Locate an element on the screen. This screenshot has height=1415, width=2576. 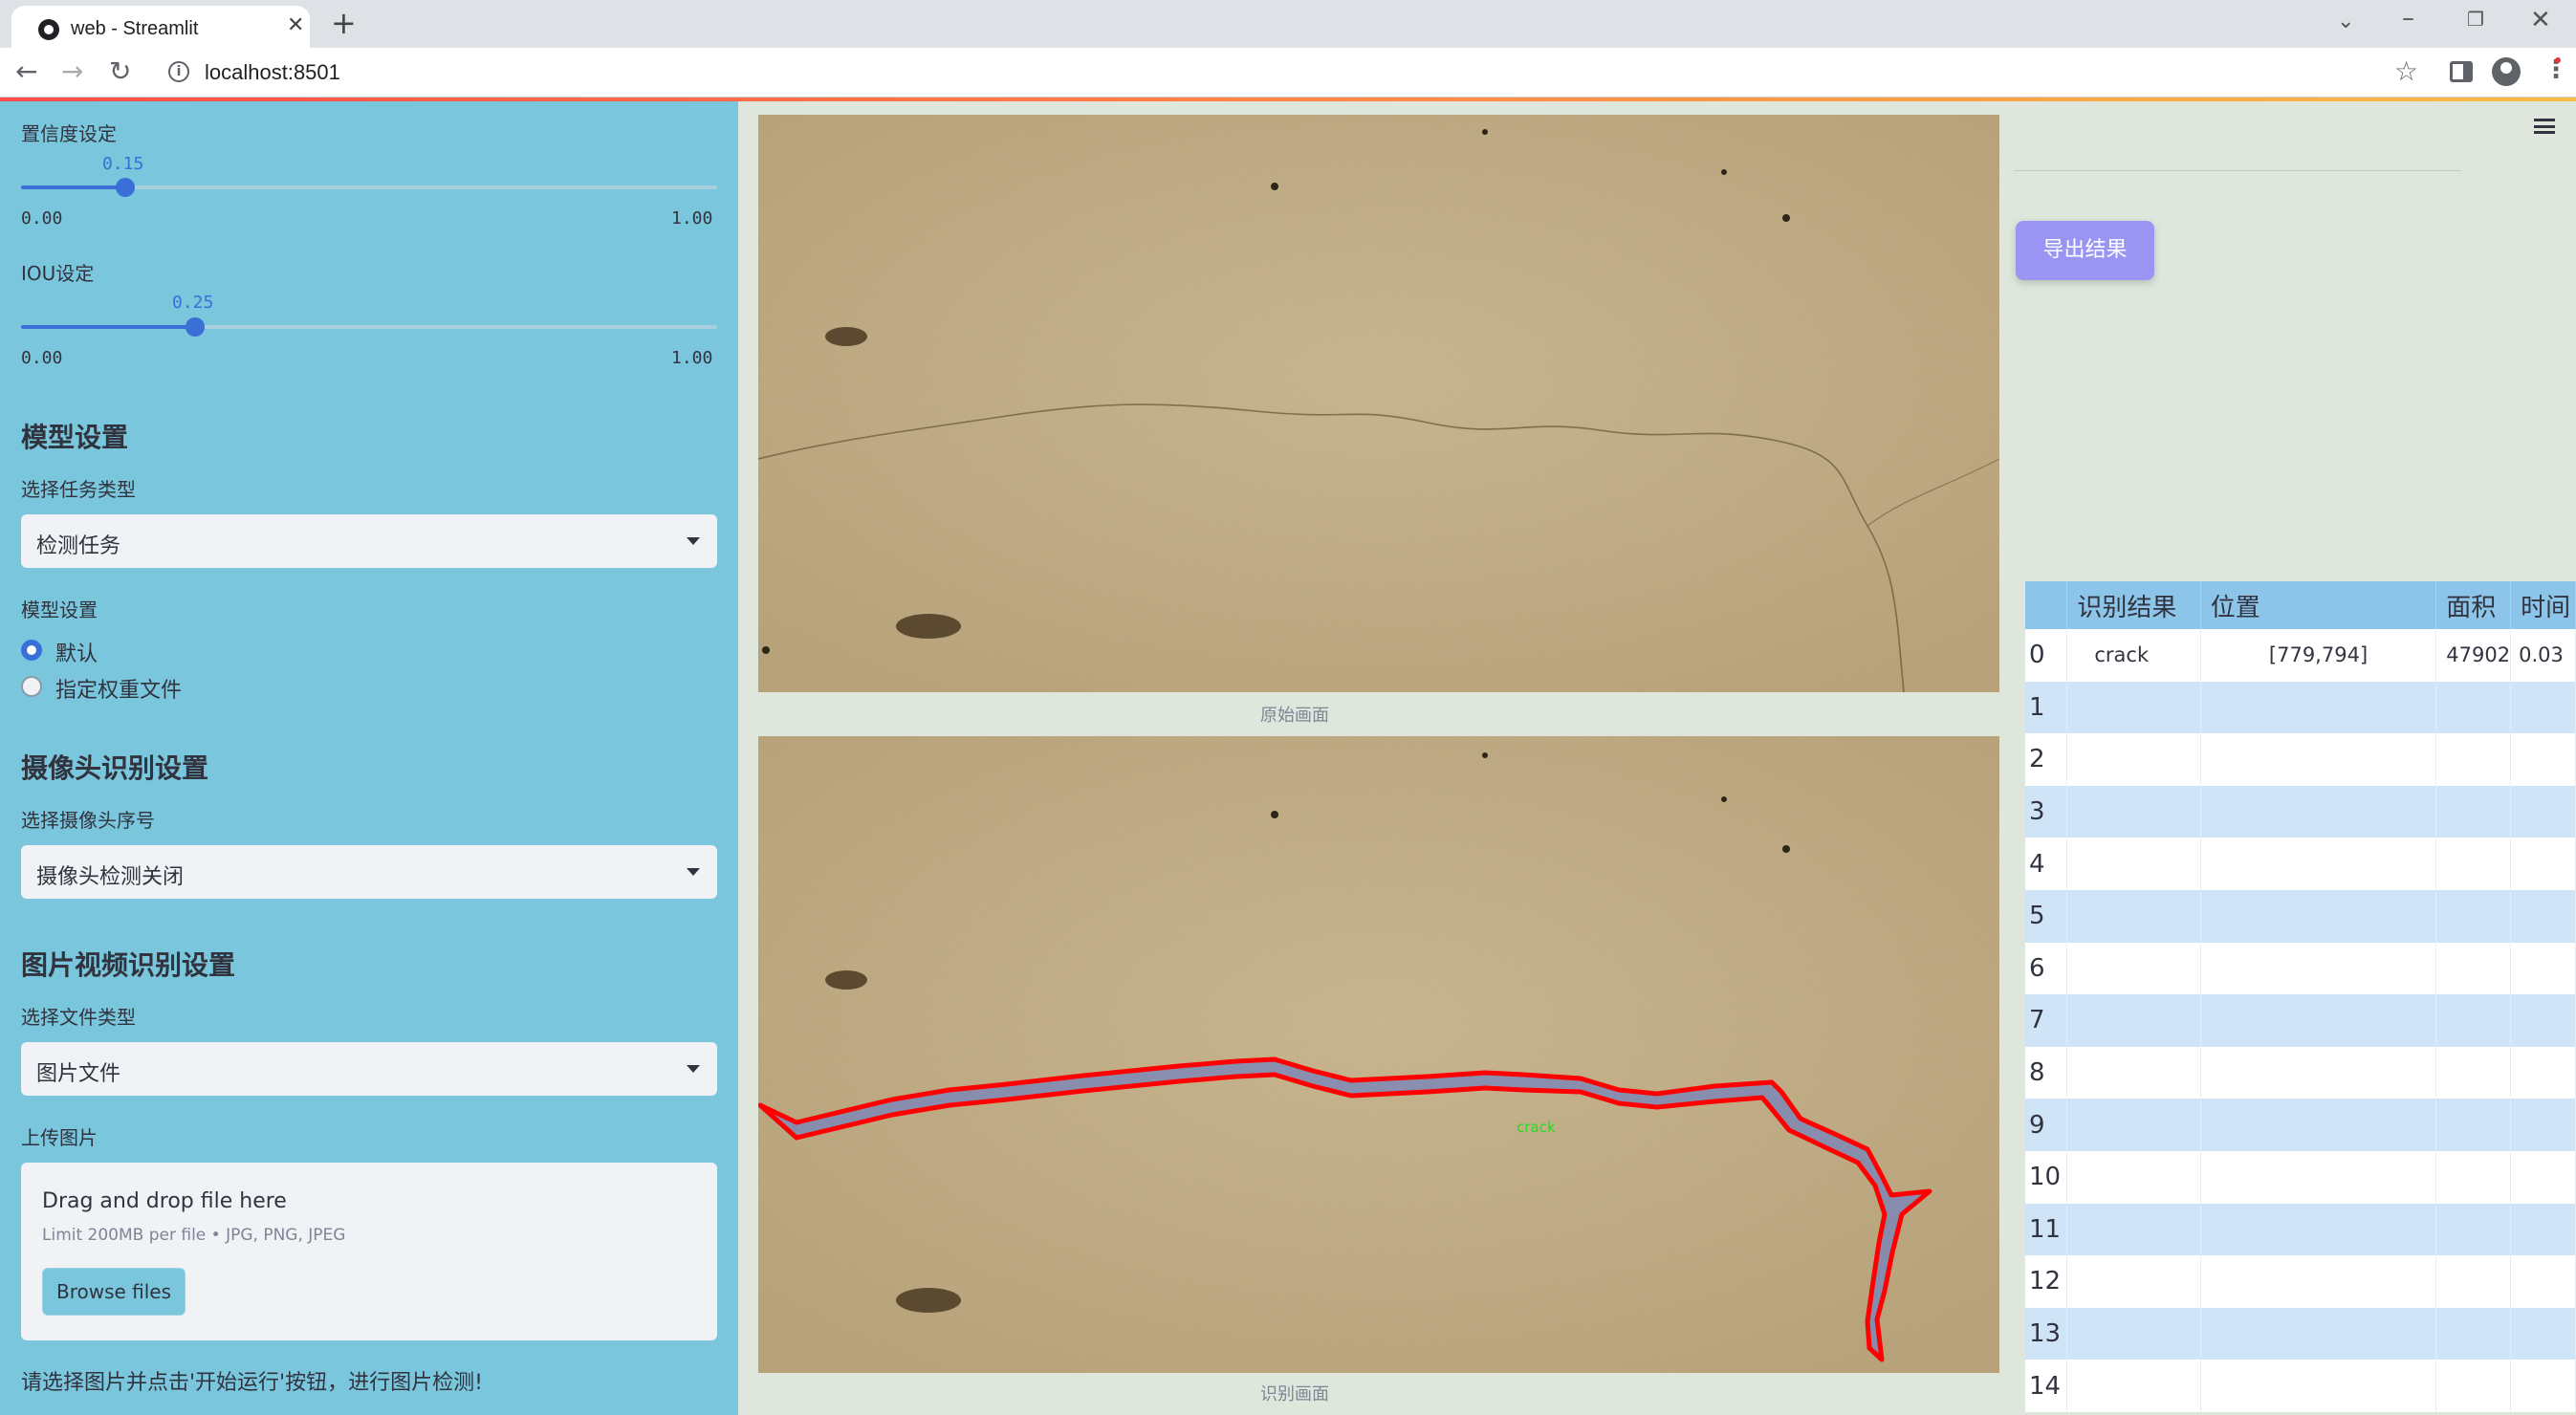
restore-window-icon: ❐ is located at coordinates (2475, 19).